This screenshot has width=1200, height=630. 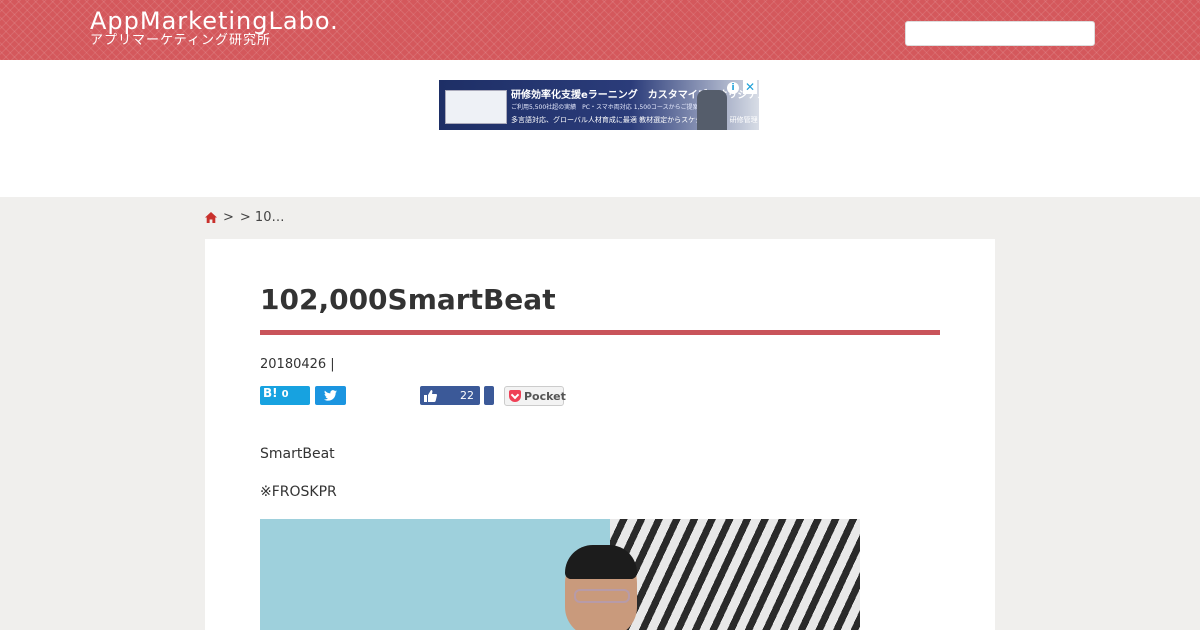 What do you see at coordinates (430, 396) in the screenshot?
I see `thumbs-up-icon` at bounding box center [430, 396].